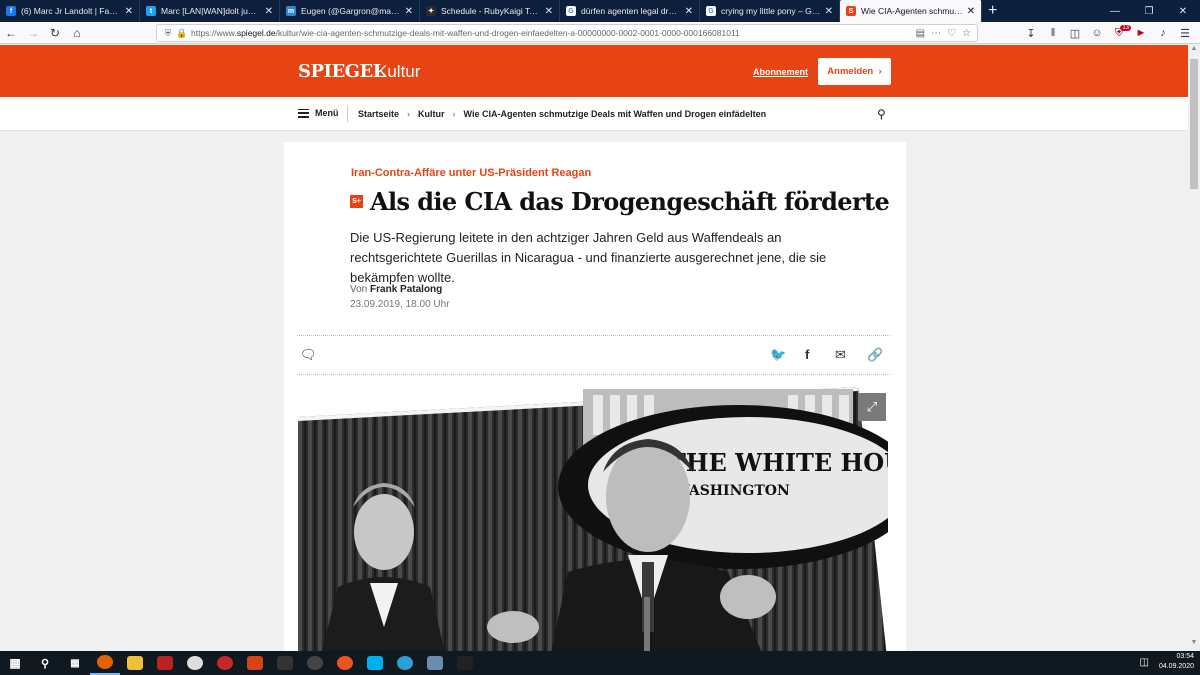 The width and height of the screenshot is (1200, 675). I want to click on spiegel-logo: SPIEGEL, so click(341, 71).